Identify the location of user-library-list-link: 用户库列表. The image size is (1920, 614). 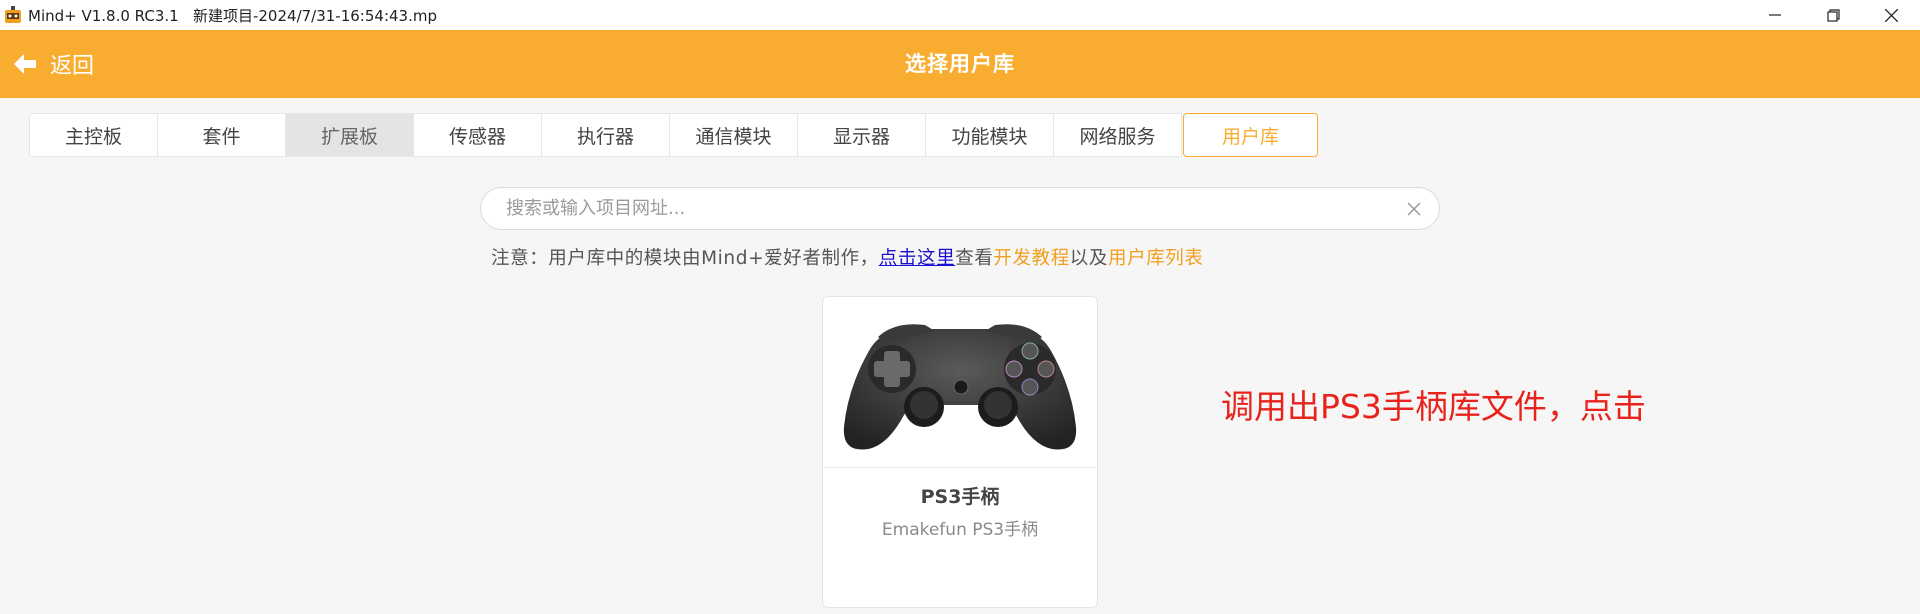
(1156, 258).